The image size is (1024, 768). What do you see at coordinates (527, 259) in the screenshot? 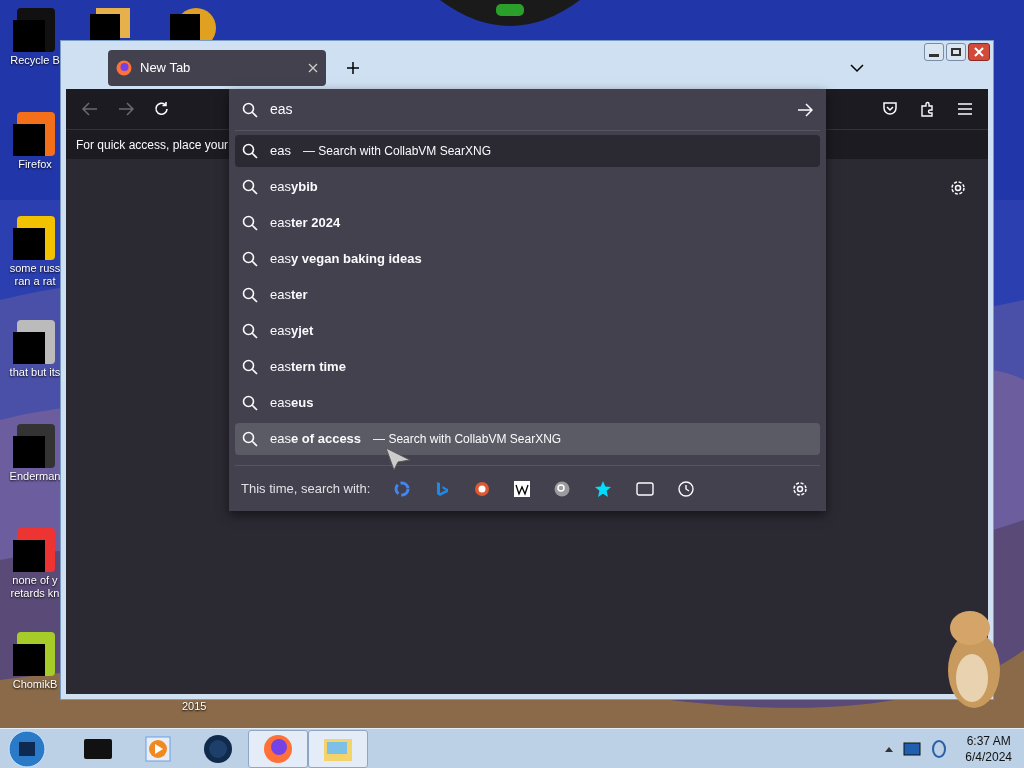
I see `suggestion-item: easy vegan baking ideas` at bounding box center [527, 259].